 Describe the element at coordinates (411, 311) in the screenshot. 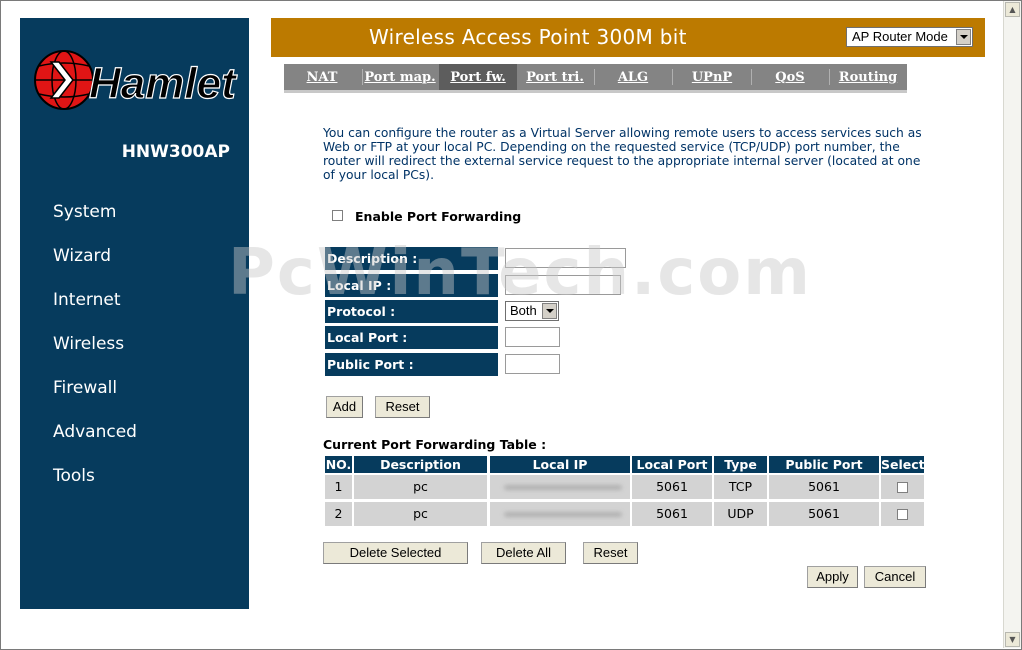

I see `protocol-label: Protocol :` at that location.